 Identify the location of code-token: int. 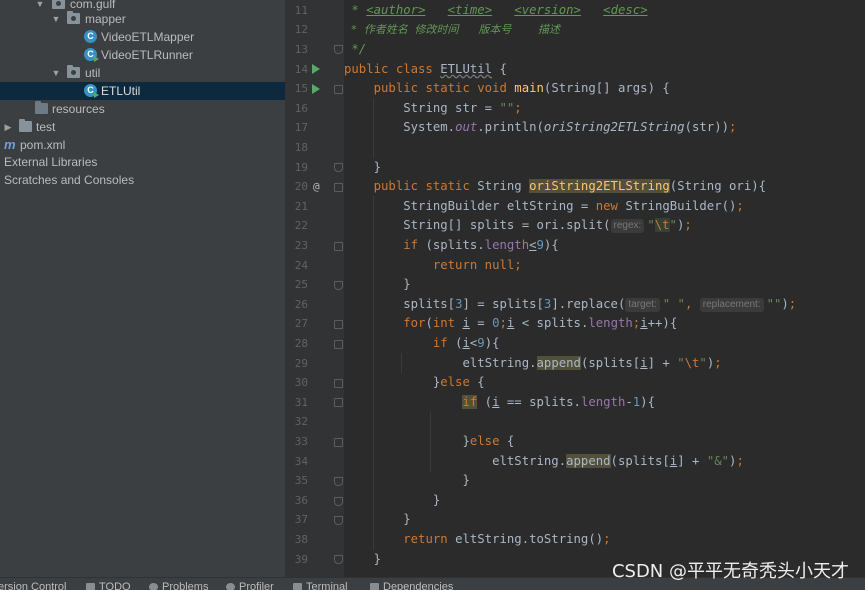
(447, 323).